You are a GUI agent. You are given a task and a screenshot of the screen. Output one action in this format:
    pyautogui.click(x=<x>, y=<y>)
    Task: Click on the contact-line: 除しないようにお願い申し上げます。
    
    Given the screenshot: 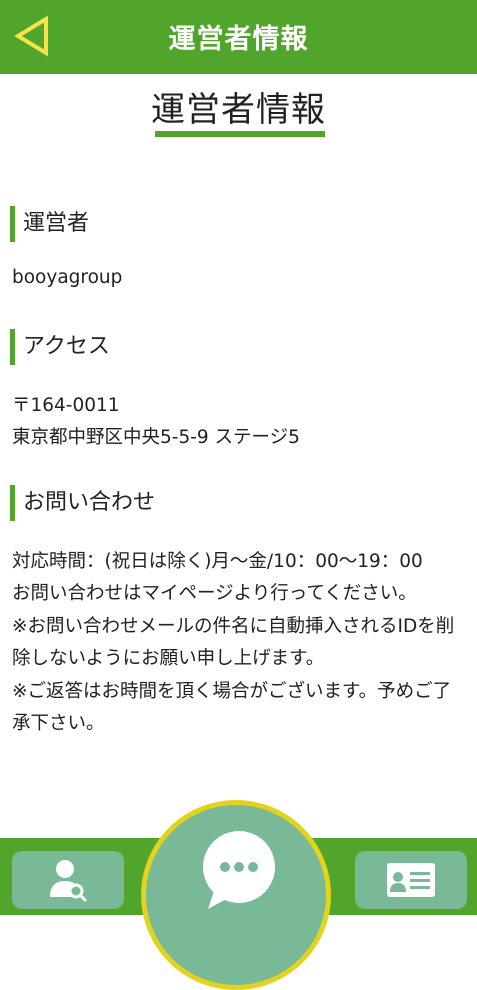 What is the action you would take?
    pyautogui.click(x=168, y=658)
    